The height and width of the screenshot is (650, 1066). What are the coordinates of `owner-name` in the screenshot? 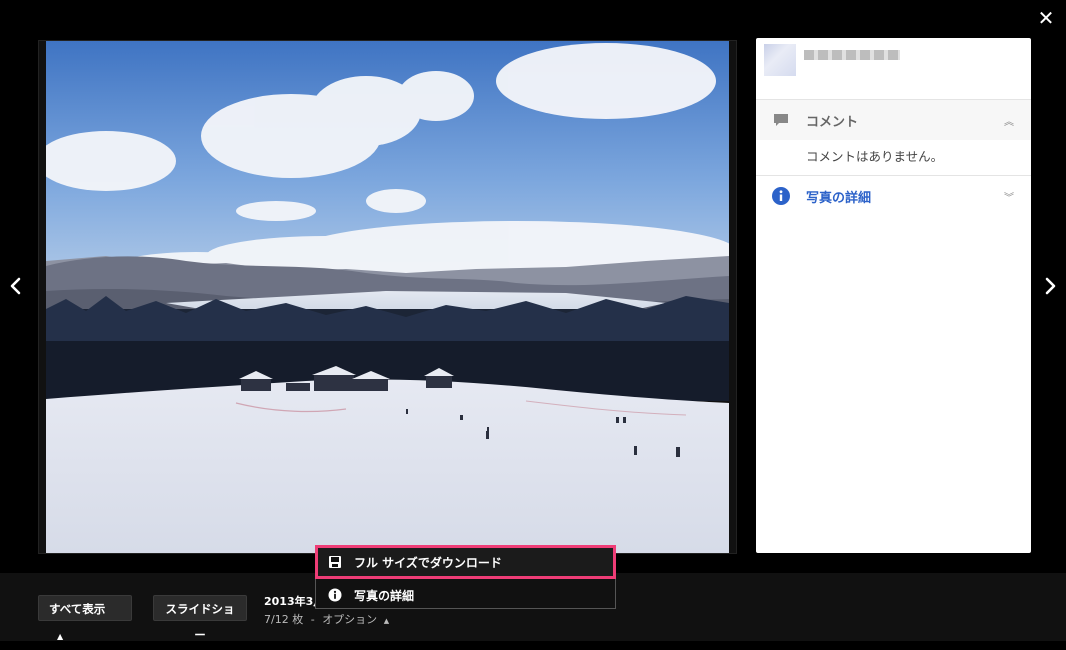 It's located at (852, 55).